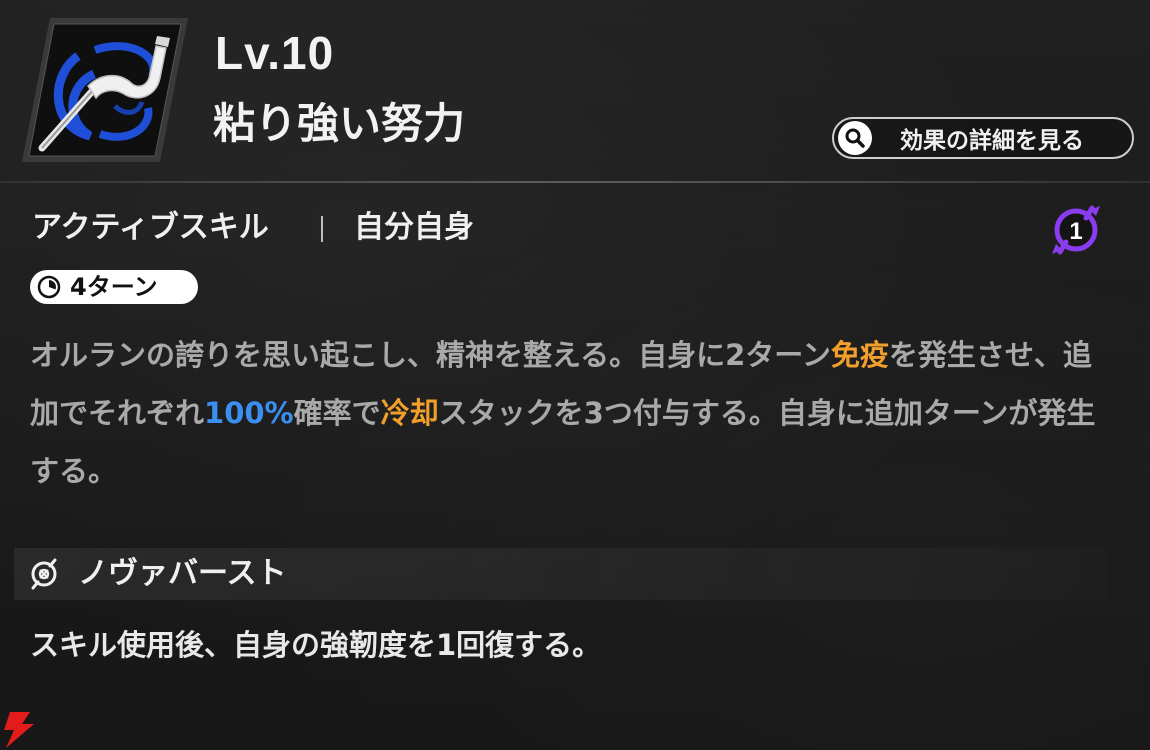 The height and width of the screenshot is (750, 1150). Describe the element at coordinates (414, 227) in the screenshot. I see `skill-target: 自分自身` at that location.